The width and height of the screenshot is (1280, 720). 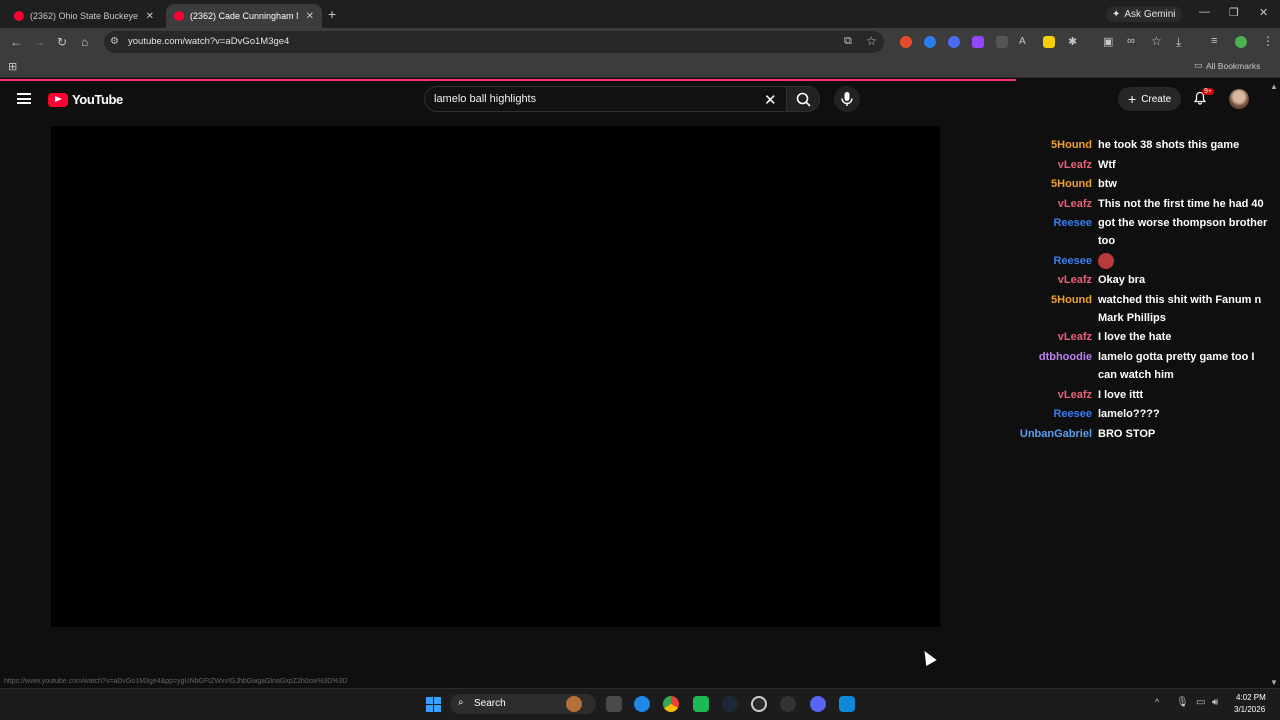 I want to click on minimize-icon: —, so click(x=1204, y=12).